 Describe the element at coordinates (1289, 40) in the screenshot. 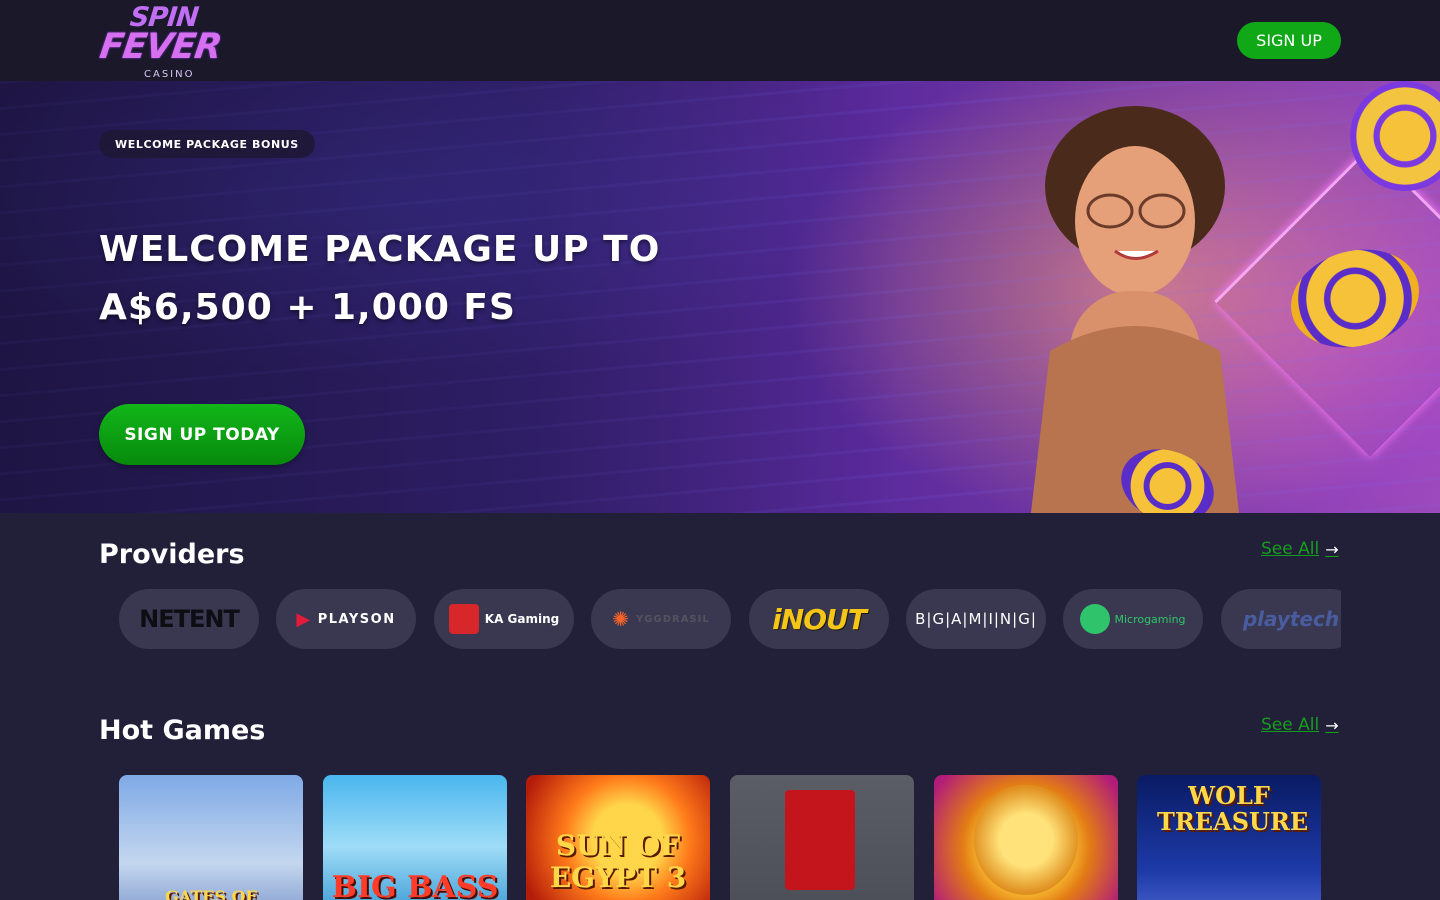

I see `header-signup-button: SIGN UP` at that location.